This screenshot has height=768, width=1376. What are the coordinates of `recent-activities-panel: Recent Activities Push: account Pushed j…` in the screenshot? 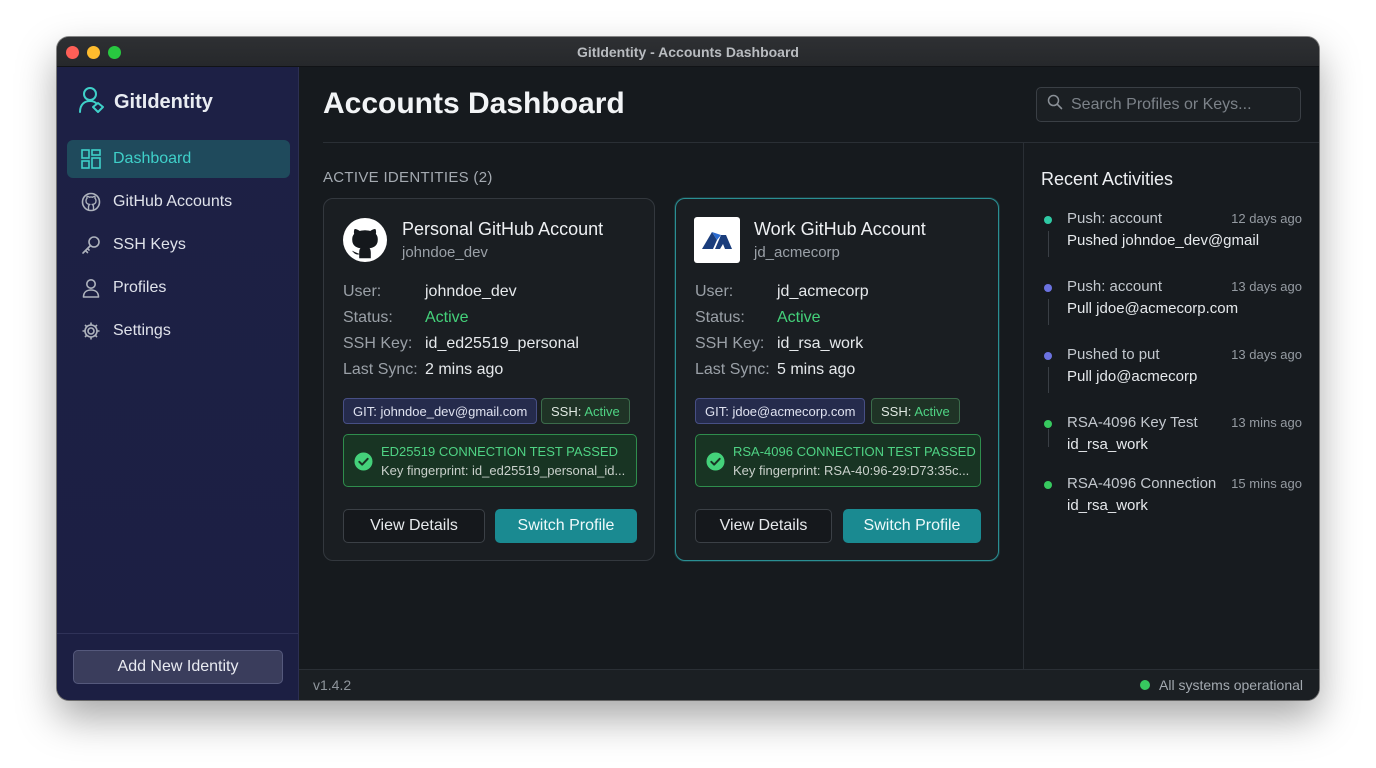 It's located at (1171, 406).